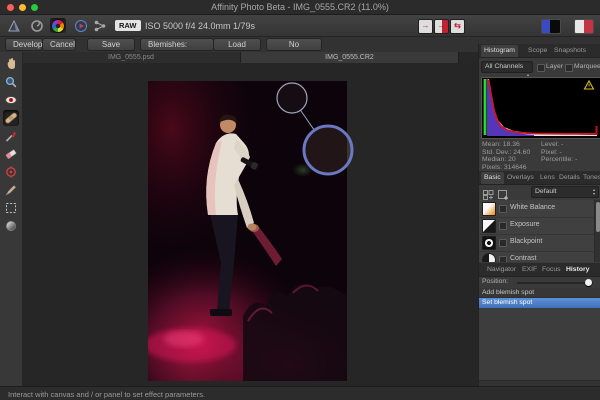  What do you see at coordinates (547, 178) in the screenshot?
I see `tab-lens: Lens` at bounding box center [547, 178].